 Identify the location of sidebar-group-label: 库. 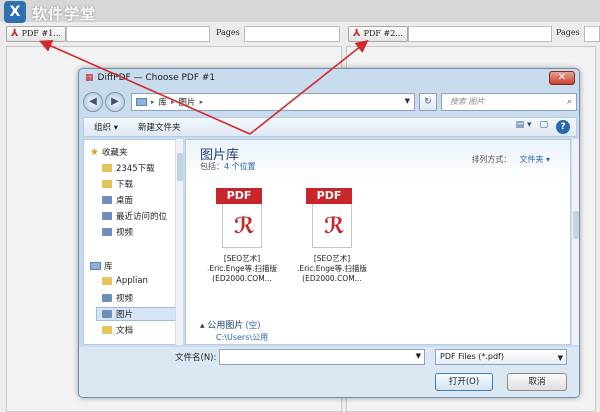
(108, 267).